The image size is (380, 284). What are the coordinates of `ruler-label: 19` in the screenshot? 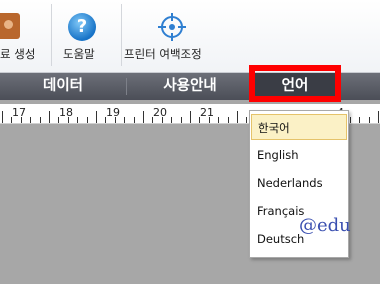 It's located at (113, 112).